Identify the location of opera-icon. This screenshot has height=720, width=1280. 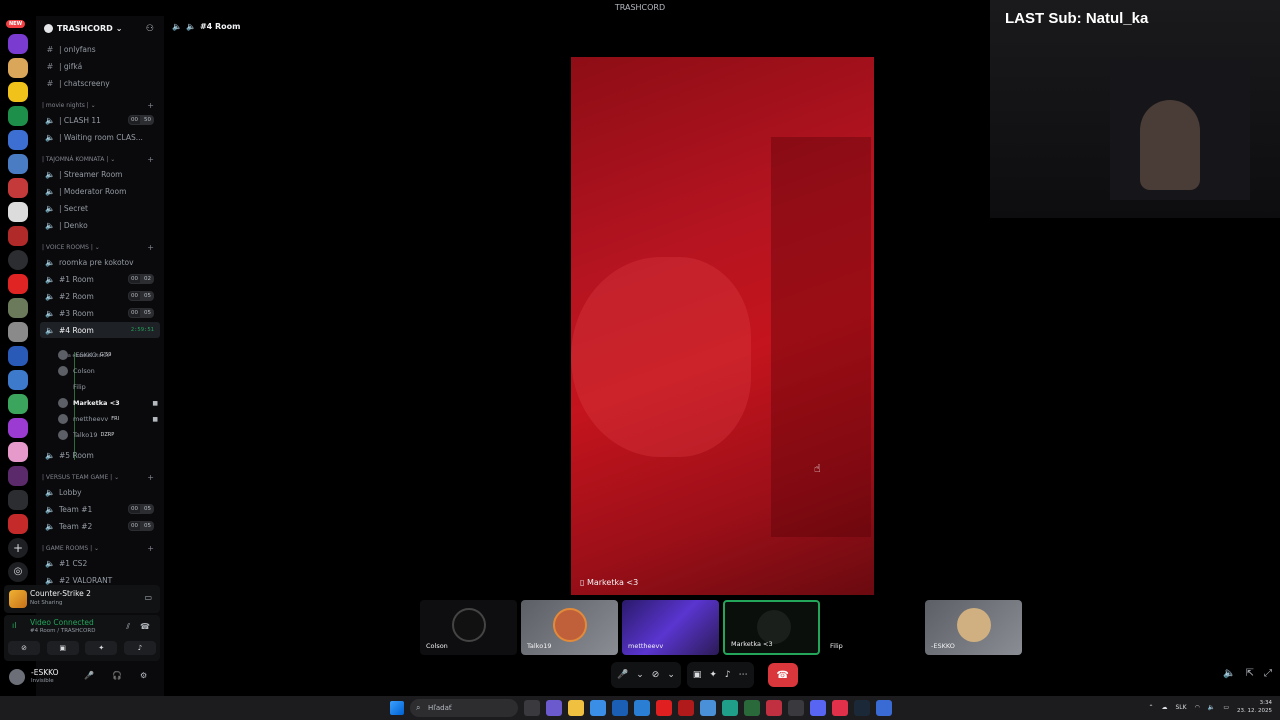
(664, 708).